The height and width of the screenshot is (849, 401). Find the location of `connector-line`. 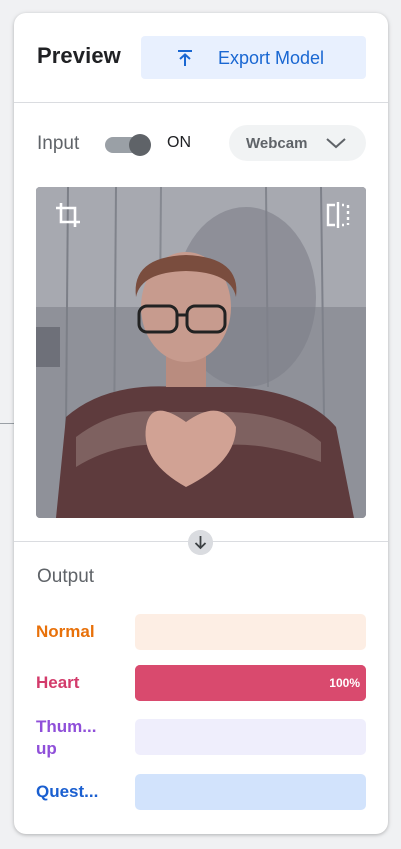

connector-line is located at coordinates (7, 423).